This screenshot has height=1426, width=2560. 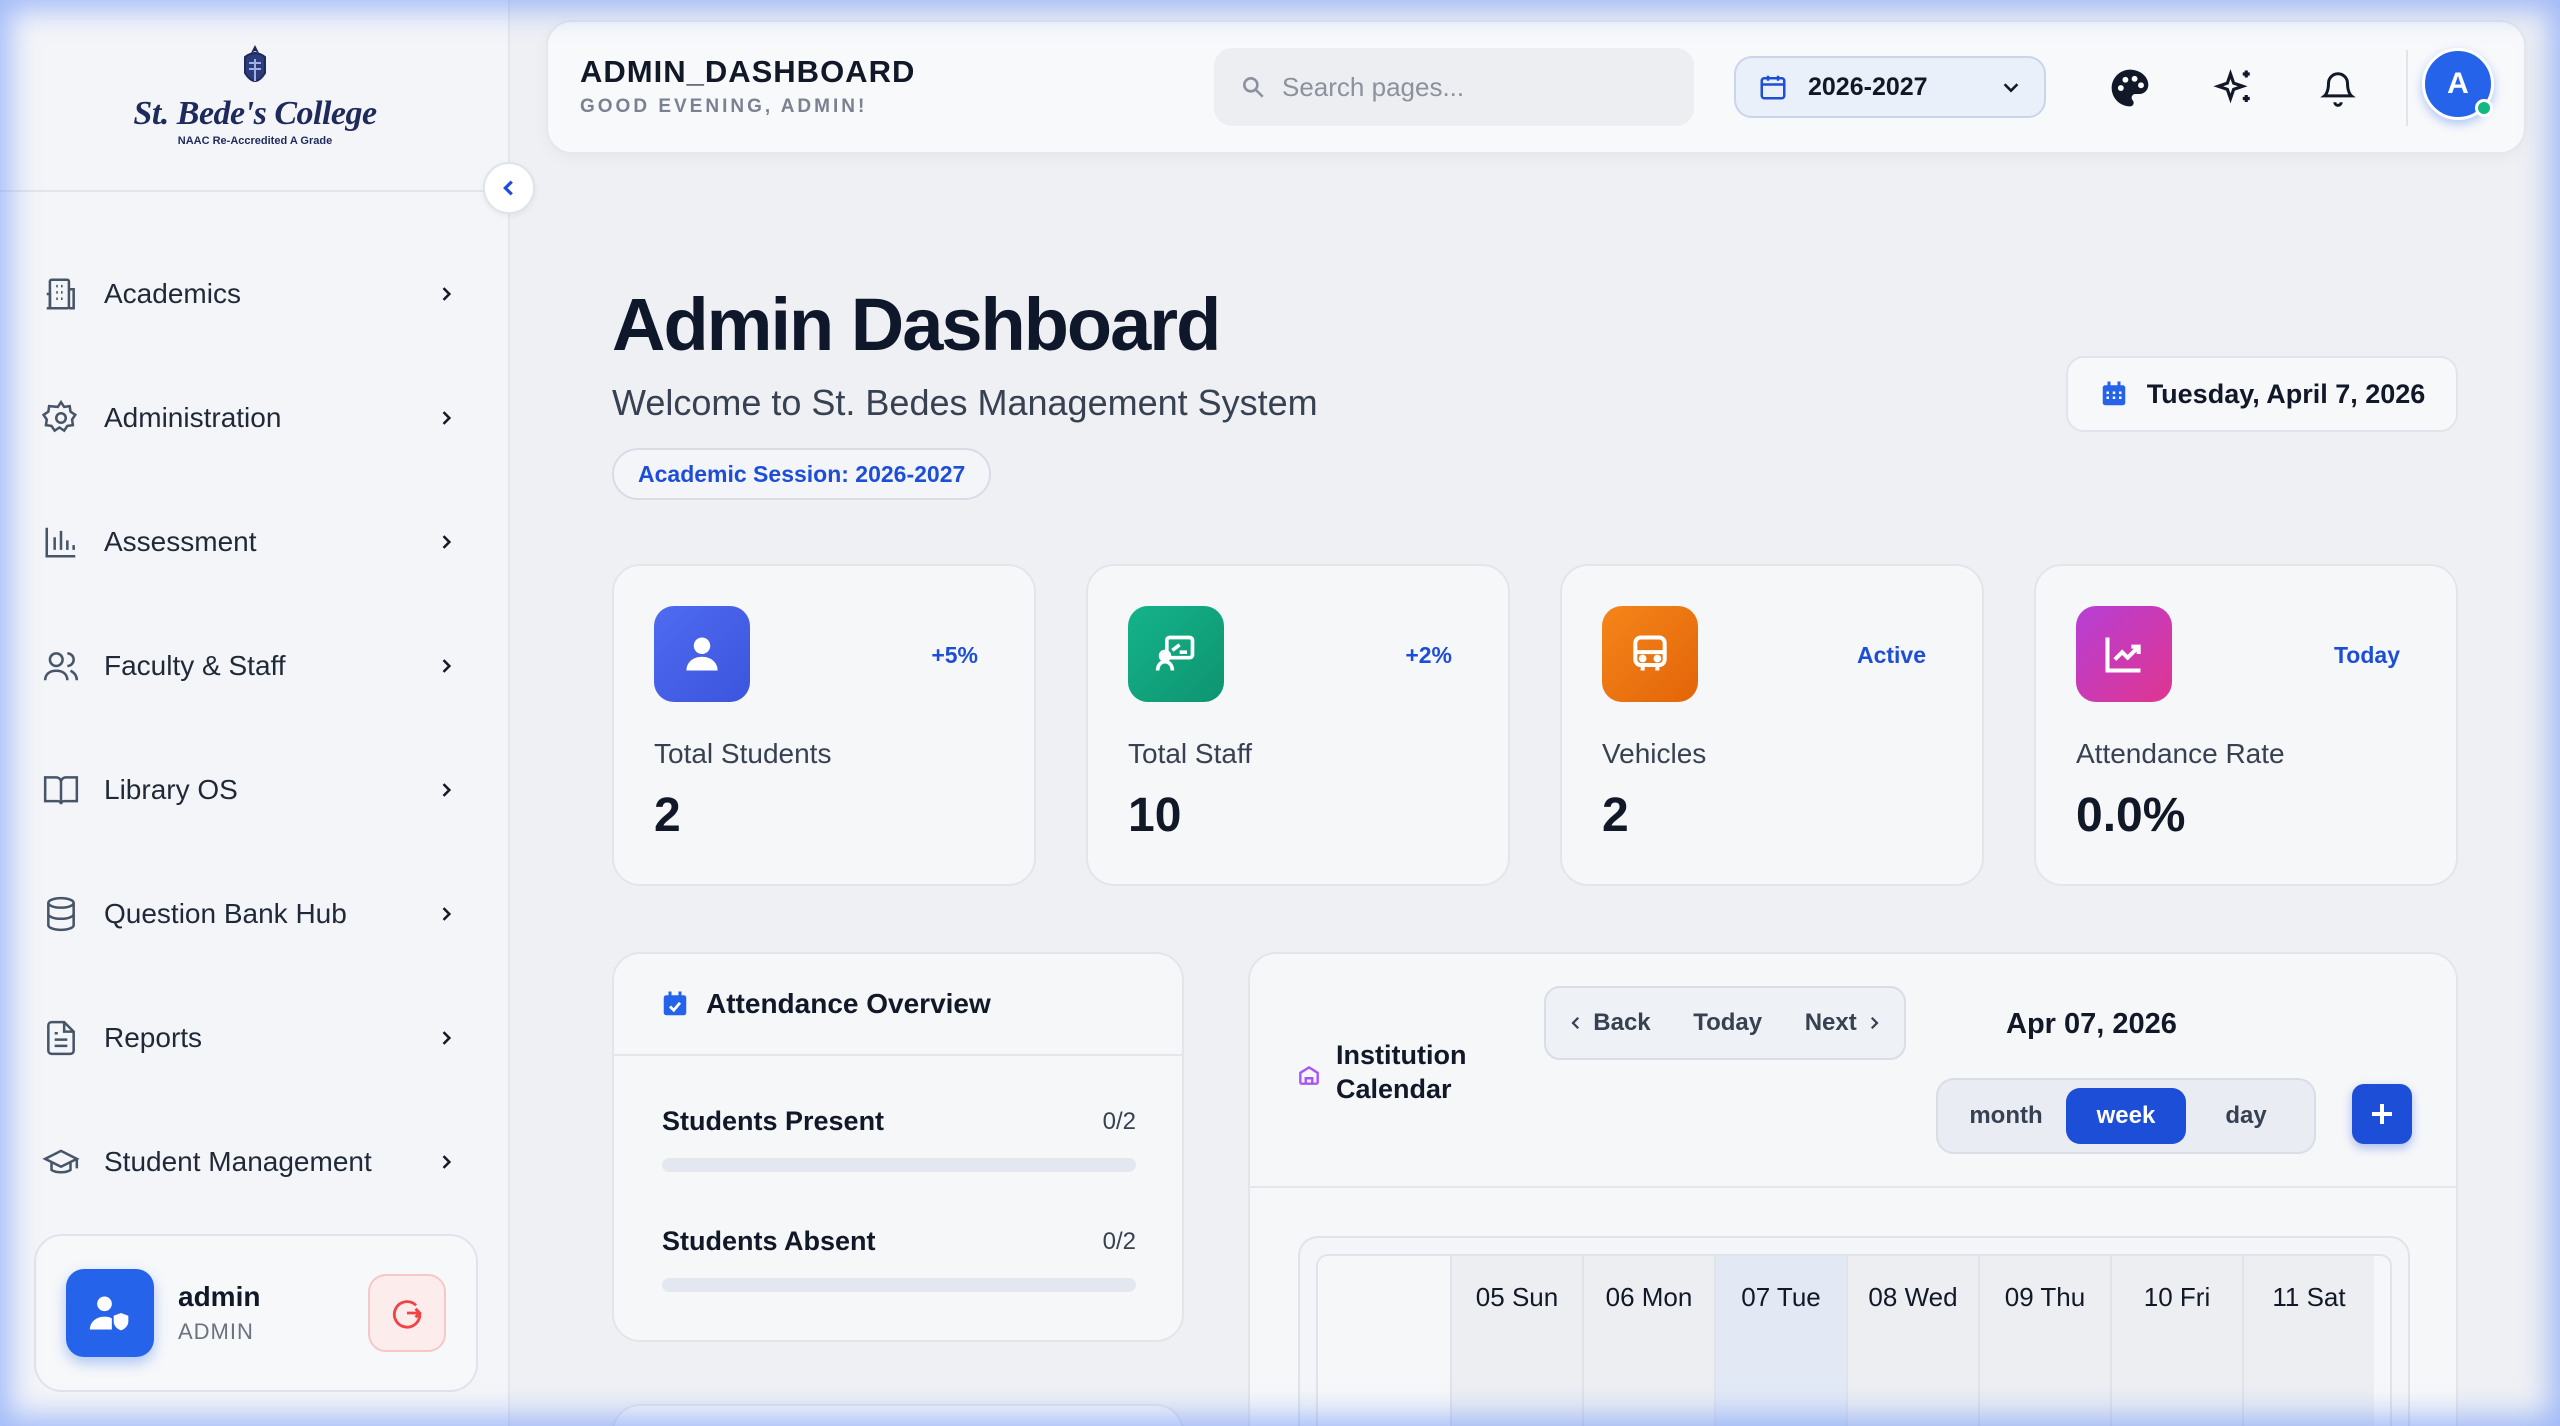 I want to click on academic-session-badge: Academic Session: 2026-2027, so click(x=802, y=474).